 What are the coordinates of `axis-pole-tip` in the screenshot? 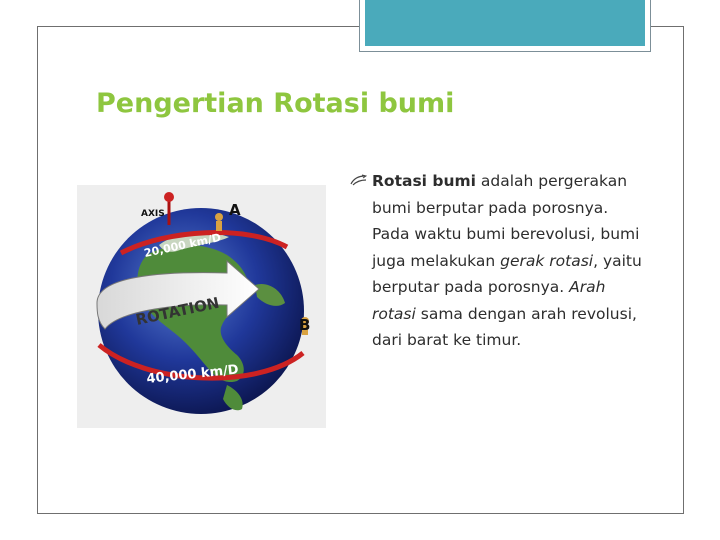 It's located at (169, 197).